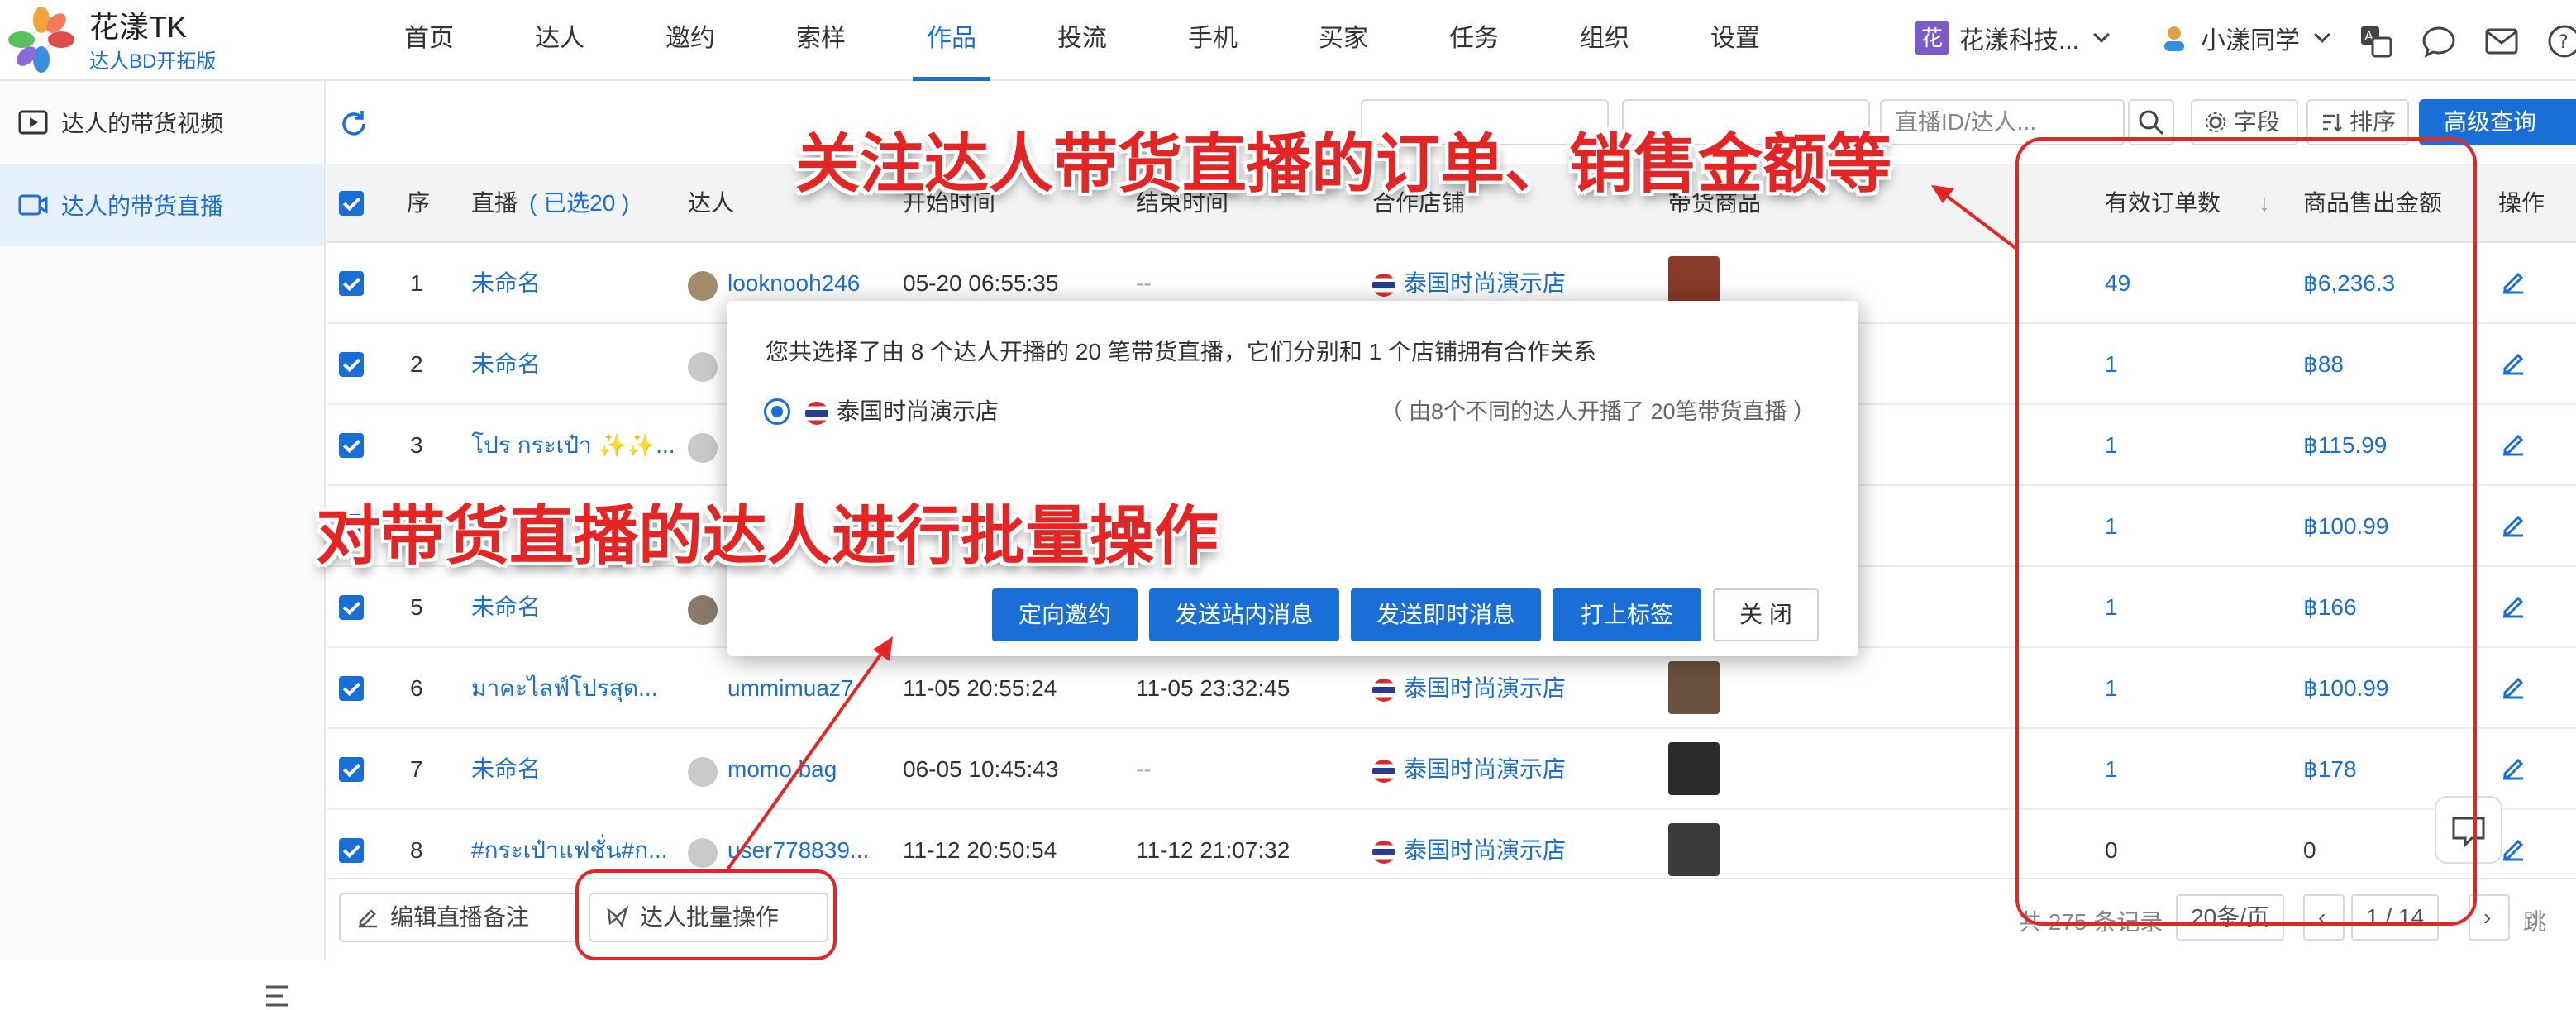 This screenshot has height=1010, width=2576. I want to click on collapse-menu-icon, so click(277, 996).